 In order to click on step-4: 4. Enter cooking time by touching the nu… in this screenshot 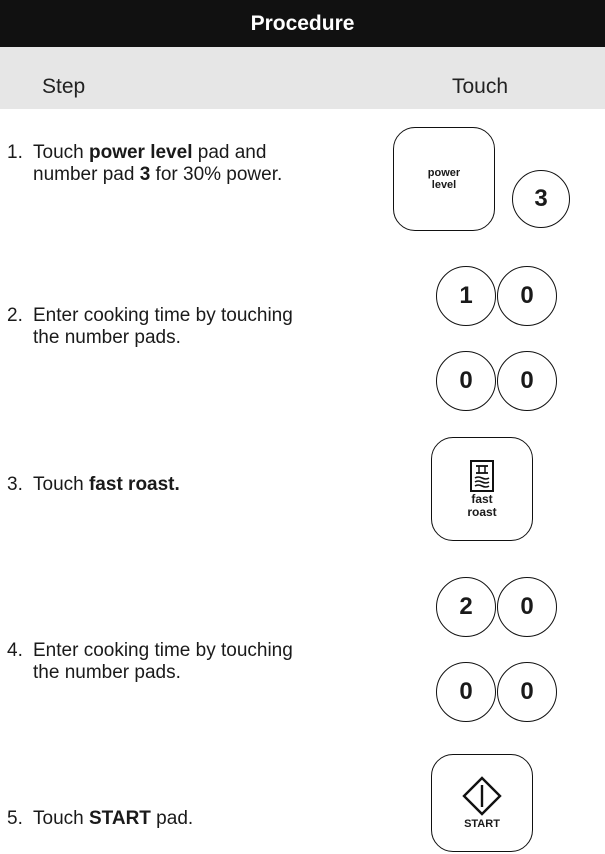, I will do `click(162, 662)`.